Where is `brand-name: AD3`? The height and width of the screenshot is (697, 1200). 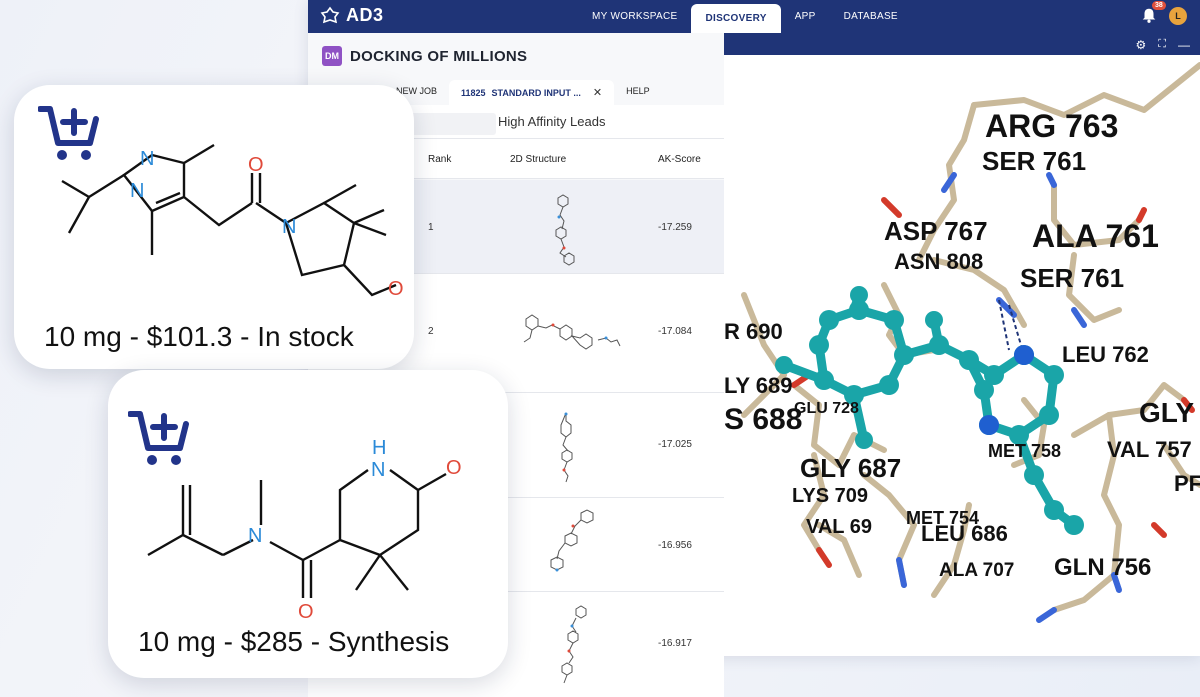
brand-name: AD3 is located at coordinates (365, 15).